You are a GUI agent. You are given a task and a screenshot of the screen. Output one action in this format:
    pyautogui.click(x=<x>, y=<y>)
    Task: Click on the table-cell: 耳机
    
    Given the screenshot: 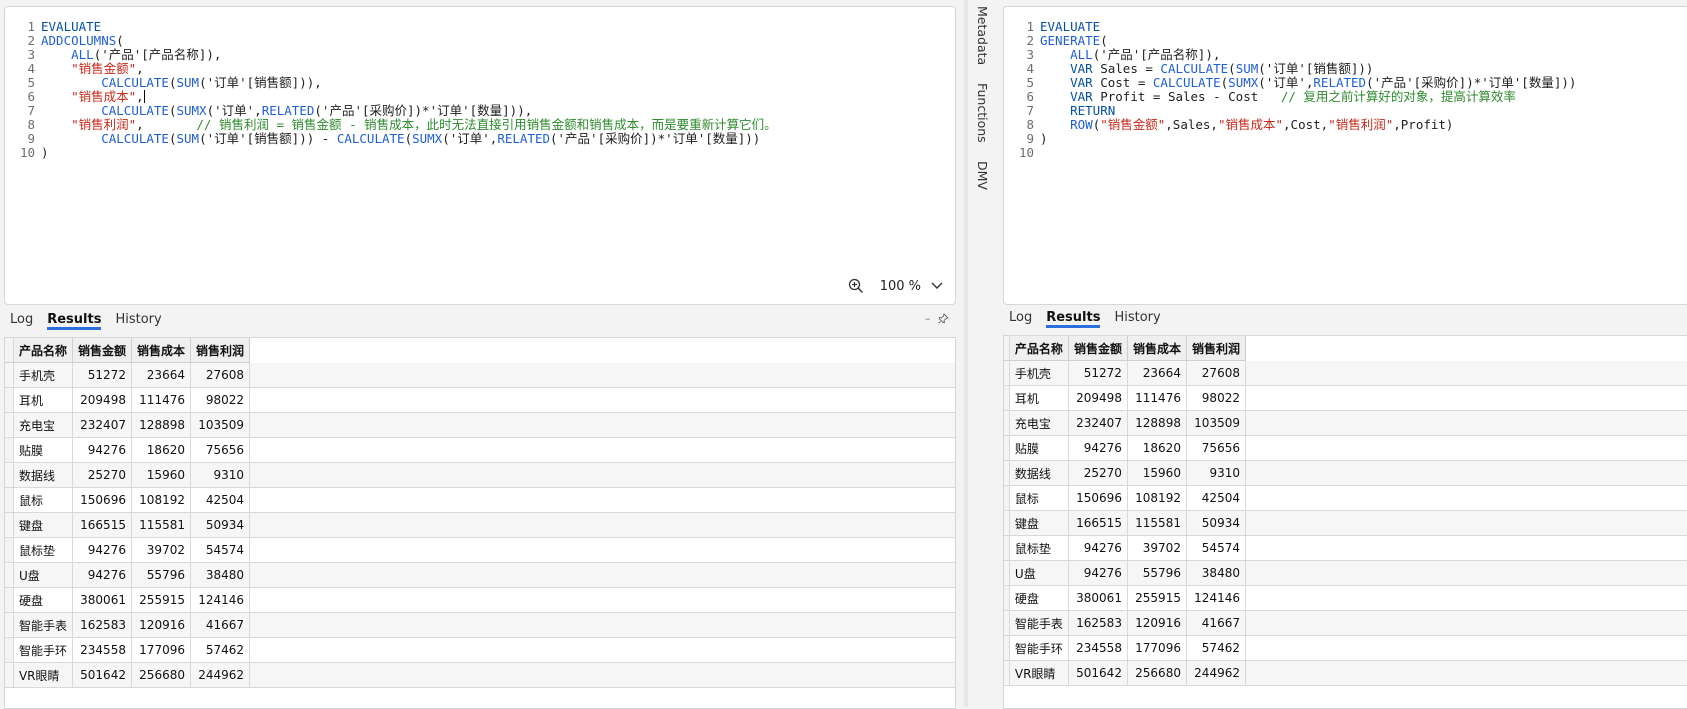 What is the action you would take?
    pyautogui.click(x=43, y=400)
    